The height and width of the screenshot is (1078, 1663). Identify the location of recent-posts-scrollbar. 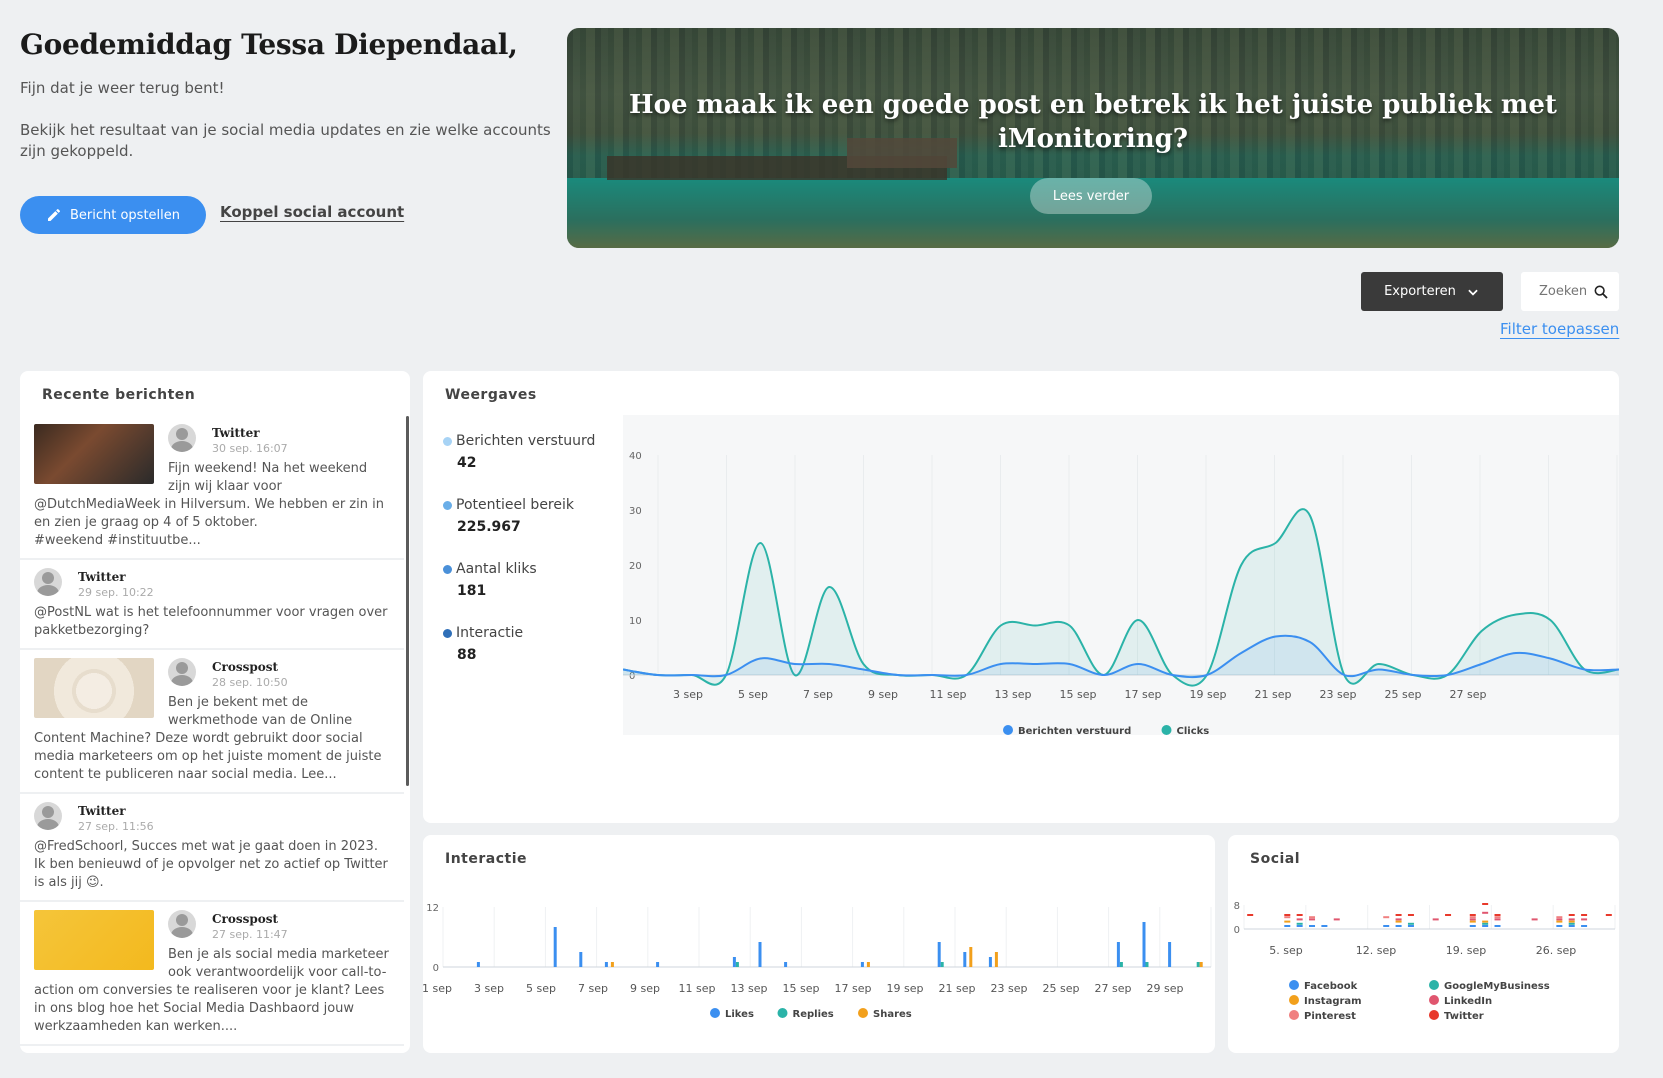
(407, 601).